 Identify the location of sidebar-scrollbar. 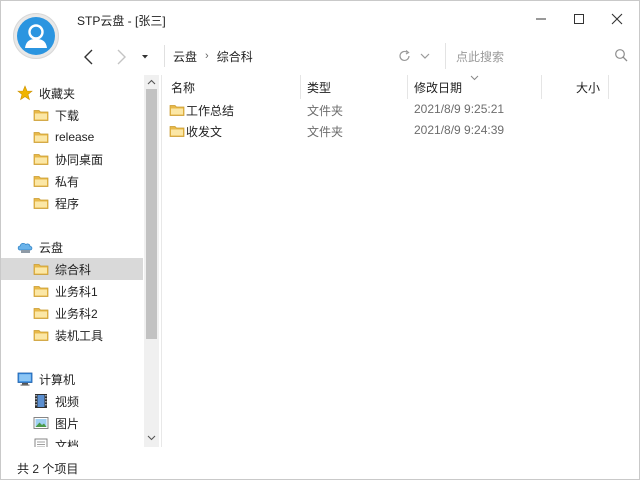
(151, 261).